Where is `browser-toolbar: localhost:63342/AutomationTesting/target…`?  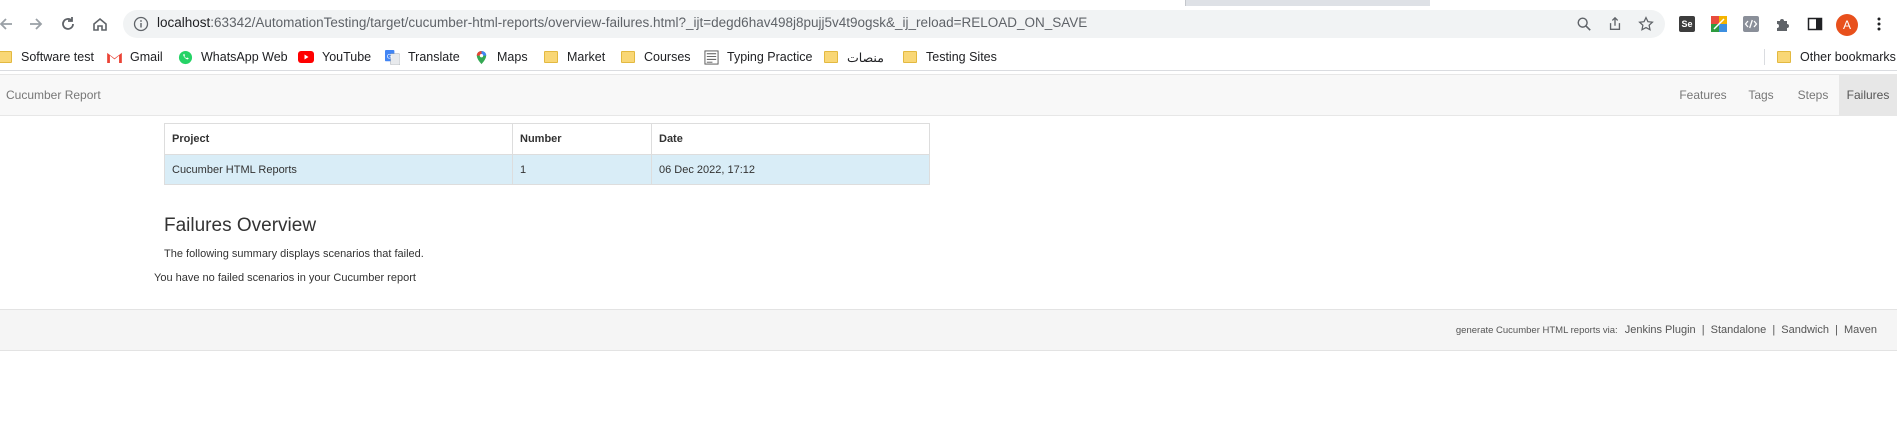 browser-toolbar: localhost:63342/AutomationTesting/target… is located at coordinates (948, 24).